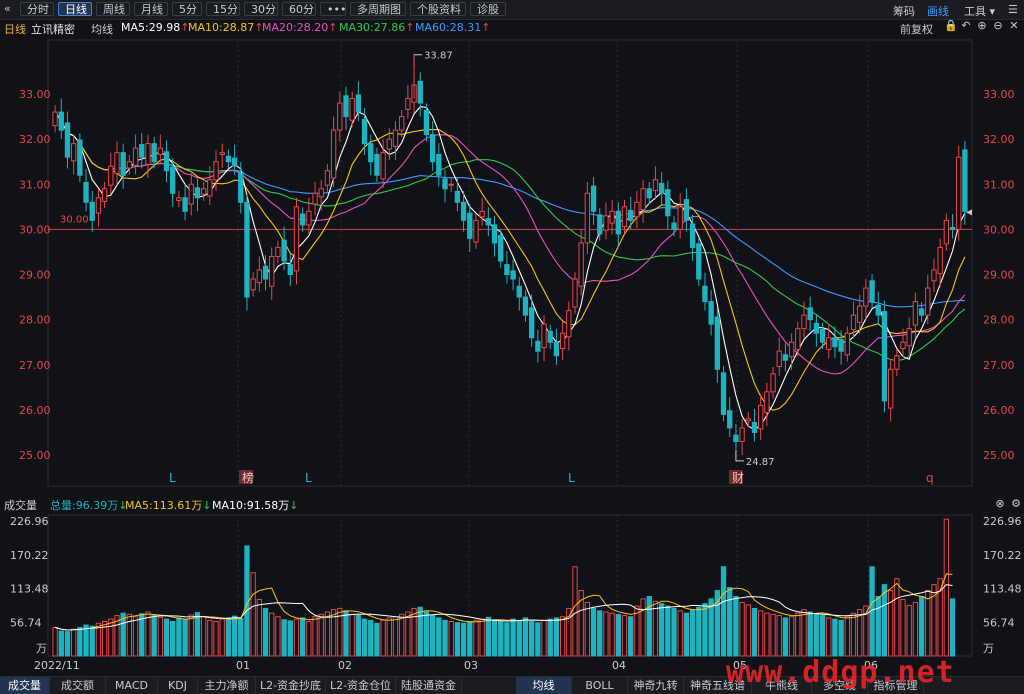  Describe the element at coordinates (471, 665) in the screenshot. I see `x-label-3: 03` at that location.